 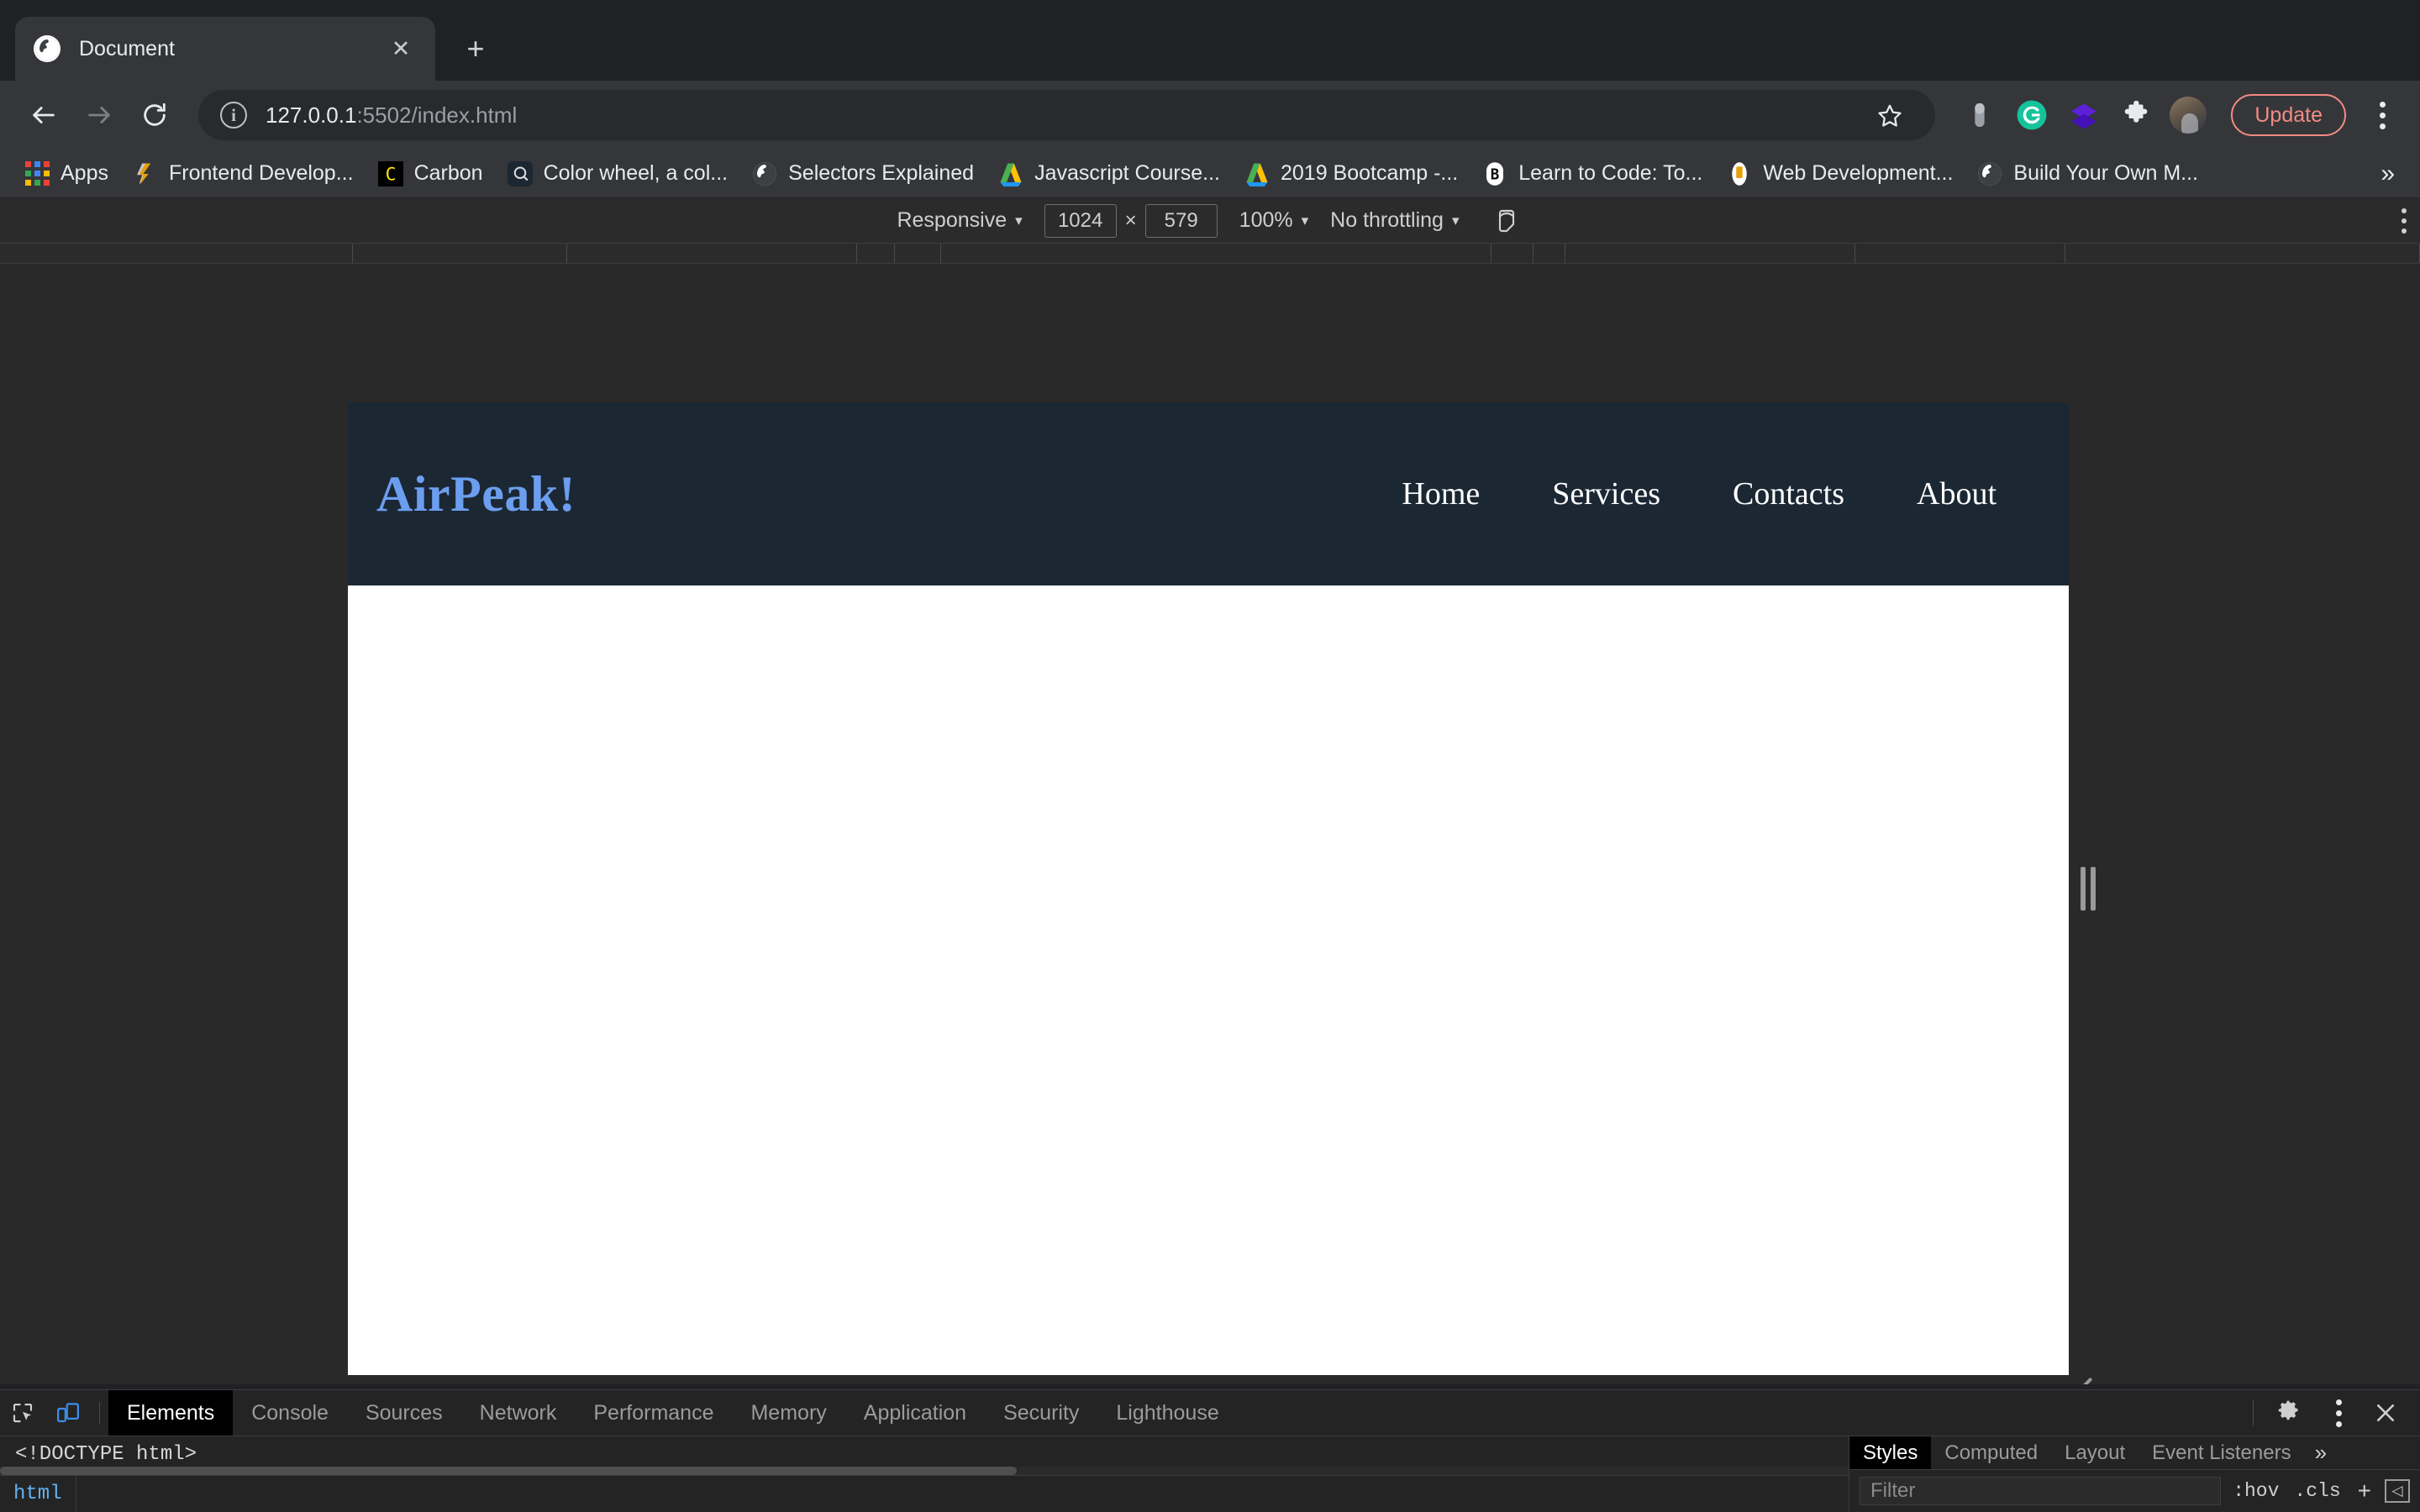 I want to click on inspect-element-icon, so click(x=22, y=1413).